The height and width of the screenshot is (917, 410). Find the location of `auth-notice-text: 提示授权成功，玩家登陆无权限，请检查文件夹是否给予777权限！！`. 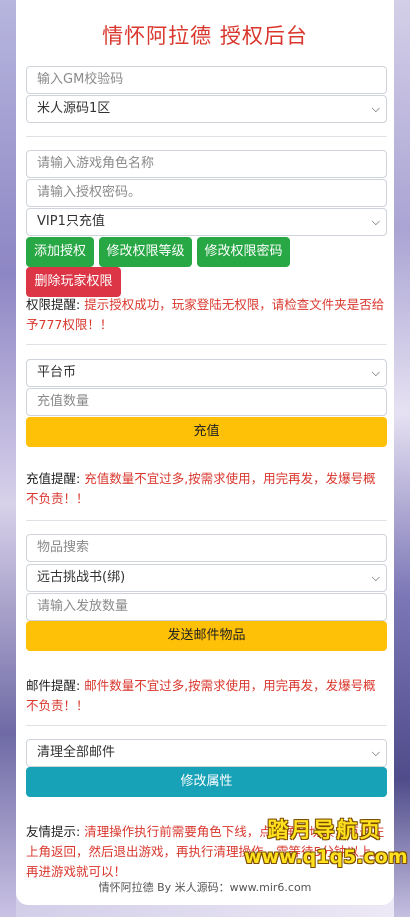

auth-notice-text: 提示授权成功，玩家登陆无权限，请检查文件夹是否给予777权限！！ is located at coordinates (205, 314).